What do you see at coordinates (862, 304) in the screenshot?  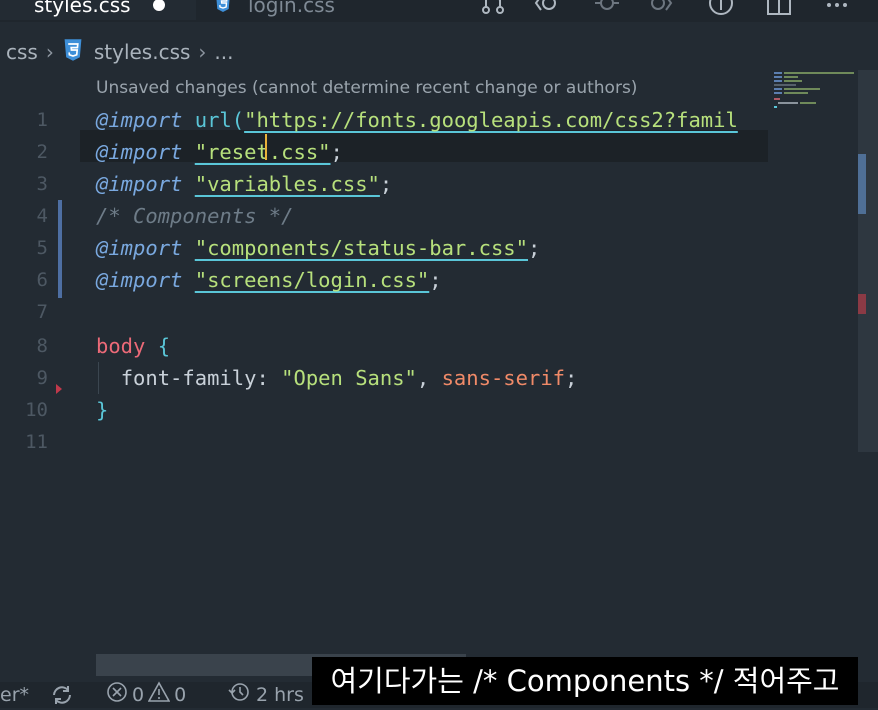 I see `scrollbar-error-mark` at bounding box center [862, 304].